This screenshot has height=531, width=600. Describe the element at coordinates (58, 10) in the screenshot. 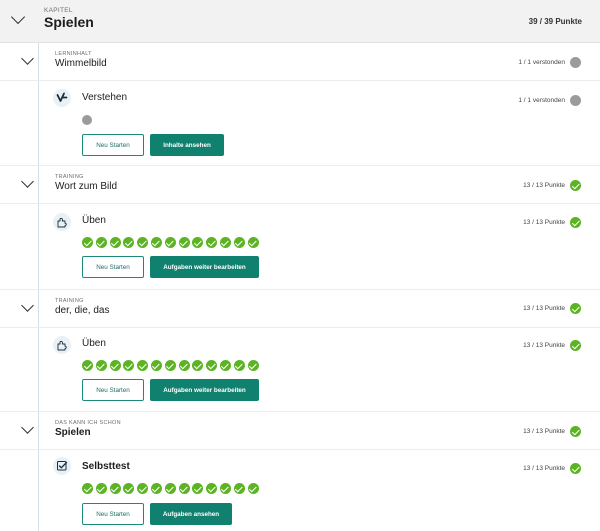

I see `chapter-kicker: KAPITEL` at that location.